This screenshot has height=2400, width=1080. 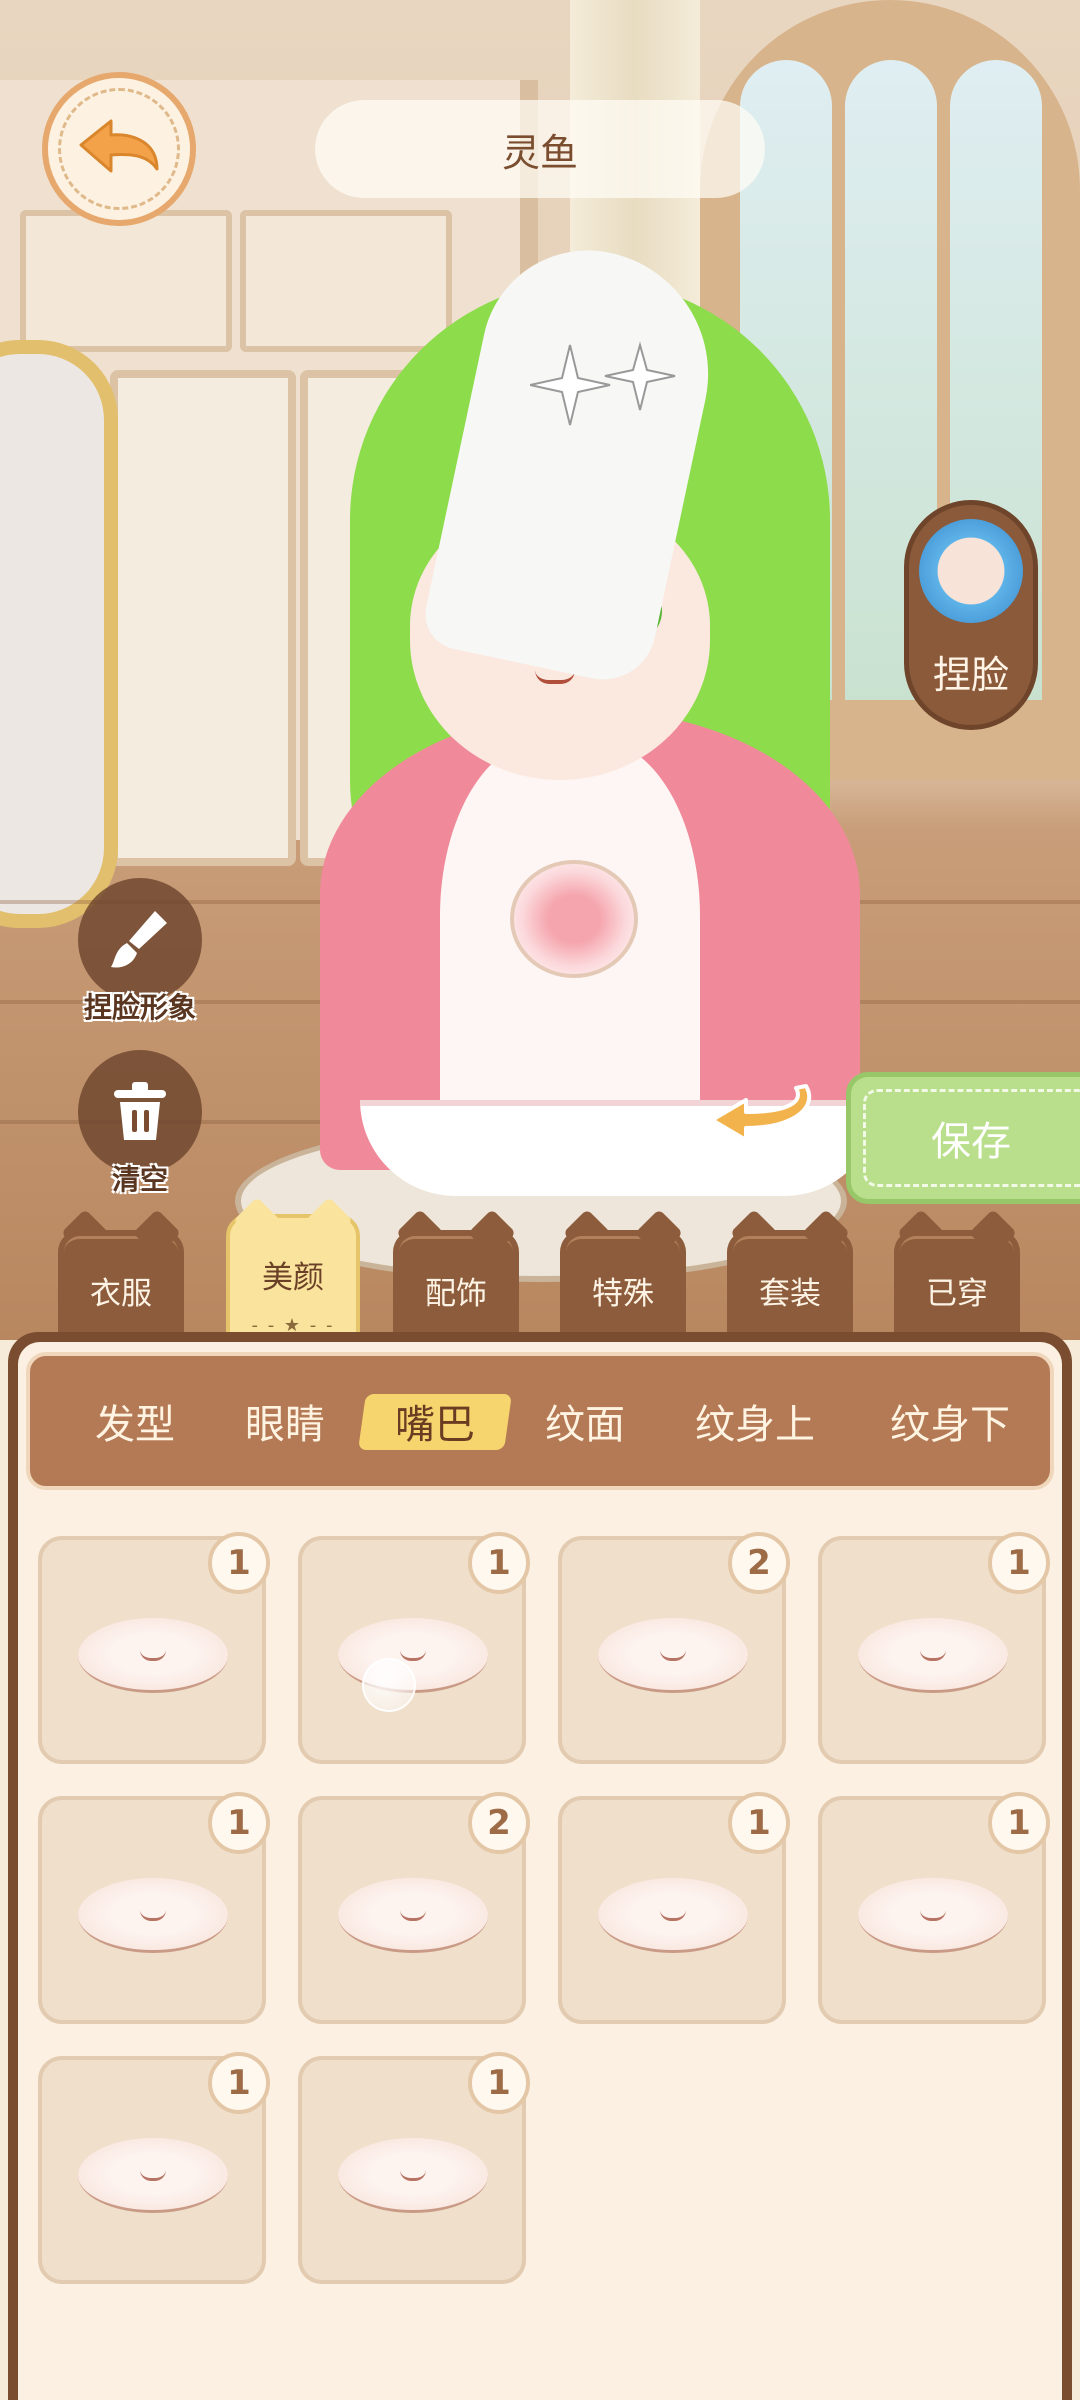 I want to click on pinch-face-look-circle, so click(x=140, y=940).